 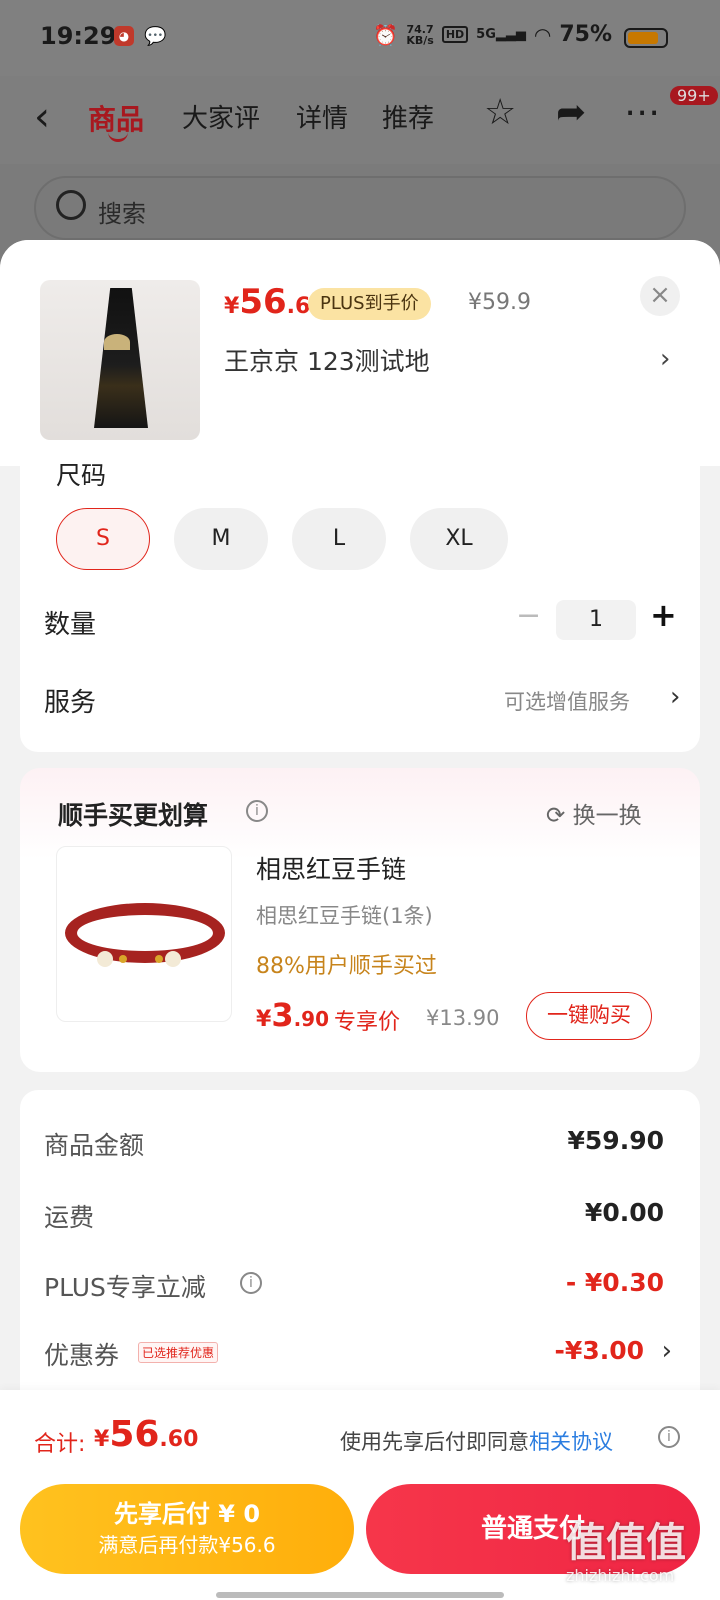 I want to click on total-currency: ¥, so click(x=102, y=1439).